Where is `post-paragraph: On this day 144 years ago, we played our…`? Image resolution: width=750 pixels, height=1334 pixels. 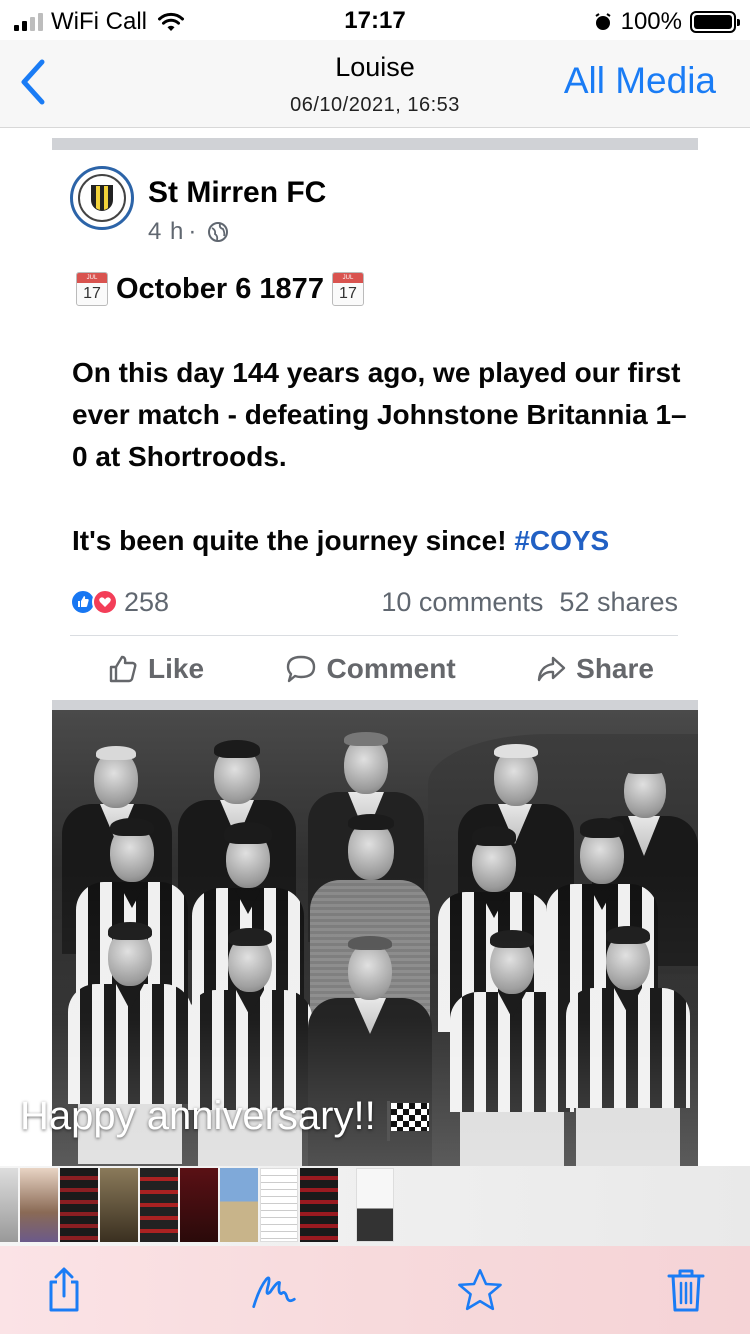 post-paragraph: On this day 144 years ago, we played our… is located at coordinates (379, 414).